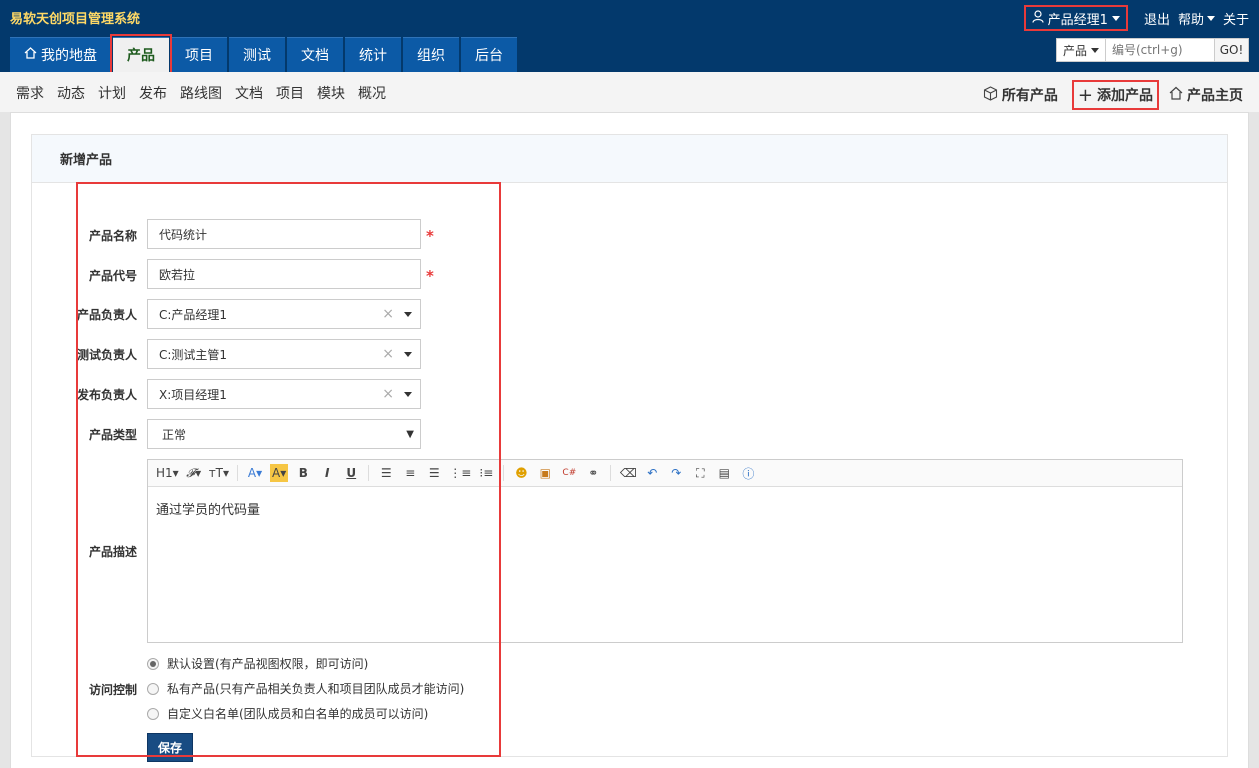 The image size is (1259, 768). Describe the element at coordinates (284, 434) in the screenshot. I see `product-type-select: 正常 ▼` at that location.